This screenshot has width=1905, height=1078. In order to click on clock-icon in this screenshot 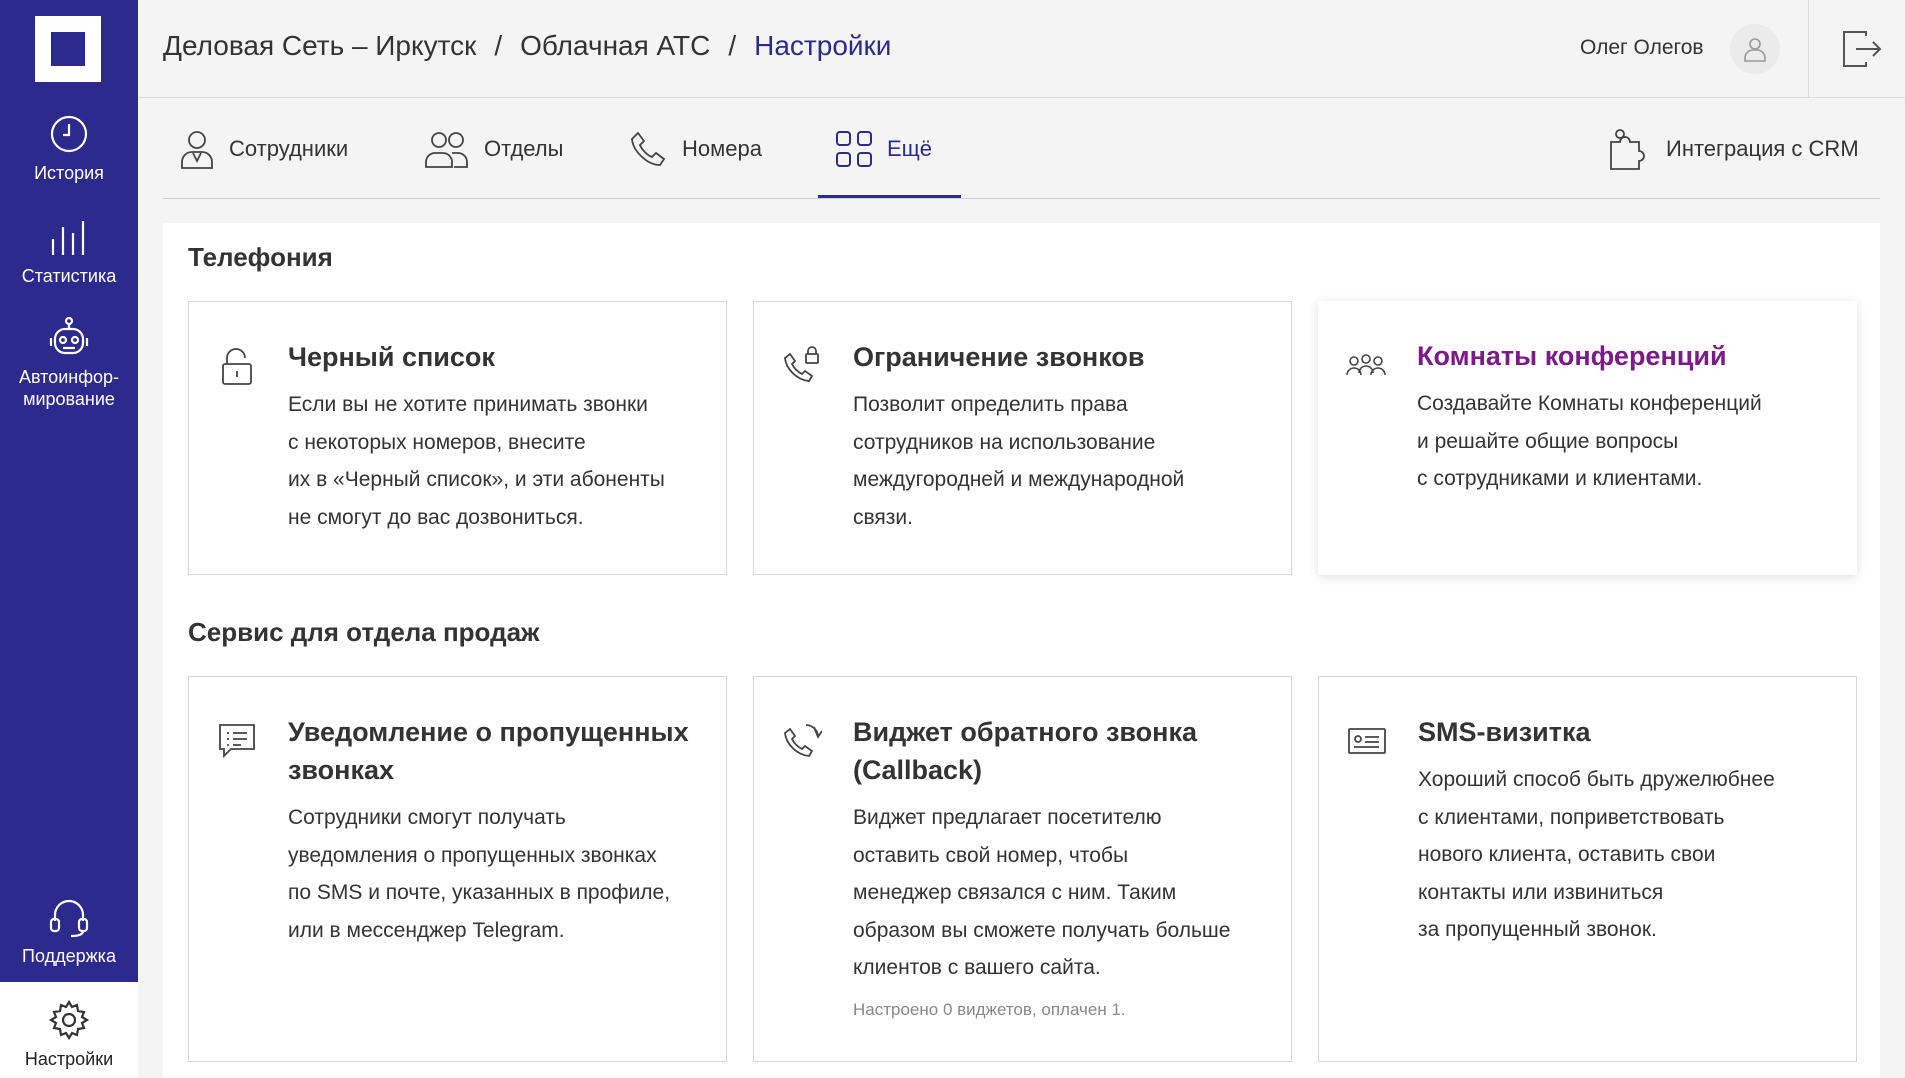, I will do `click(69, 134)`.